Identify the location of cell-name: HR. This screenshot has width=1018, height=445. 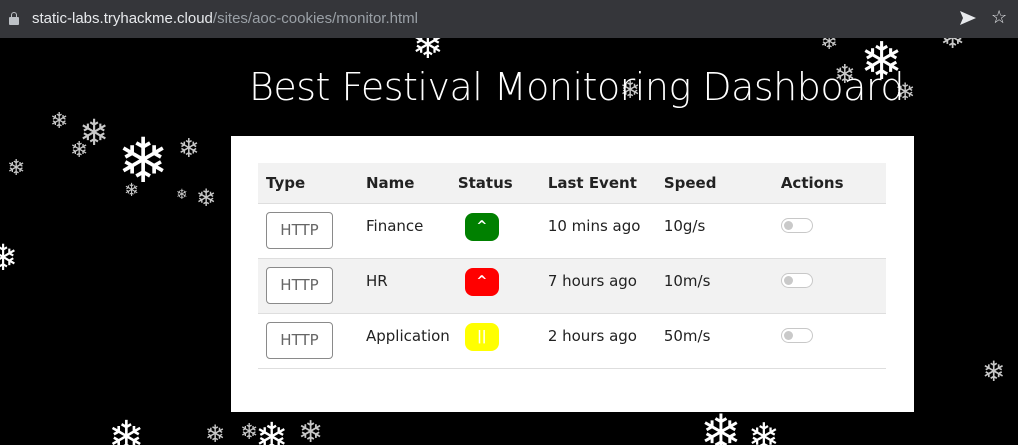
(404, 286).